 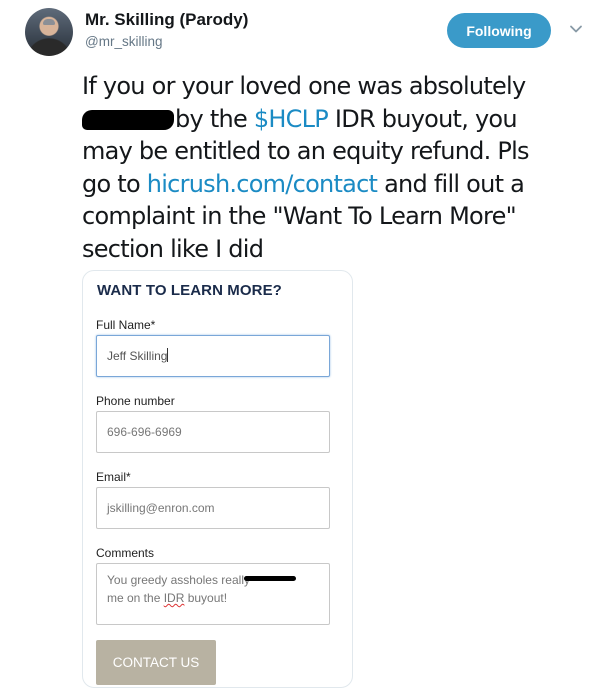 I want to click on cashtag-link: $HCLP, so click(x=291, y=119).